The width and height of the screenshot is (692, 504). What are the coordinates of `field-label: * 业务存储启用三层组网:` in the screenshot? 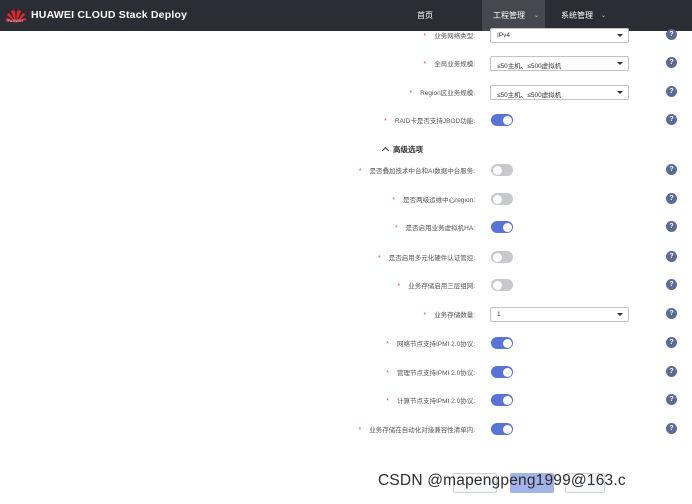 It's located at (436, 286).